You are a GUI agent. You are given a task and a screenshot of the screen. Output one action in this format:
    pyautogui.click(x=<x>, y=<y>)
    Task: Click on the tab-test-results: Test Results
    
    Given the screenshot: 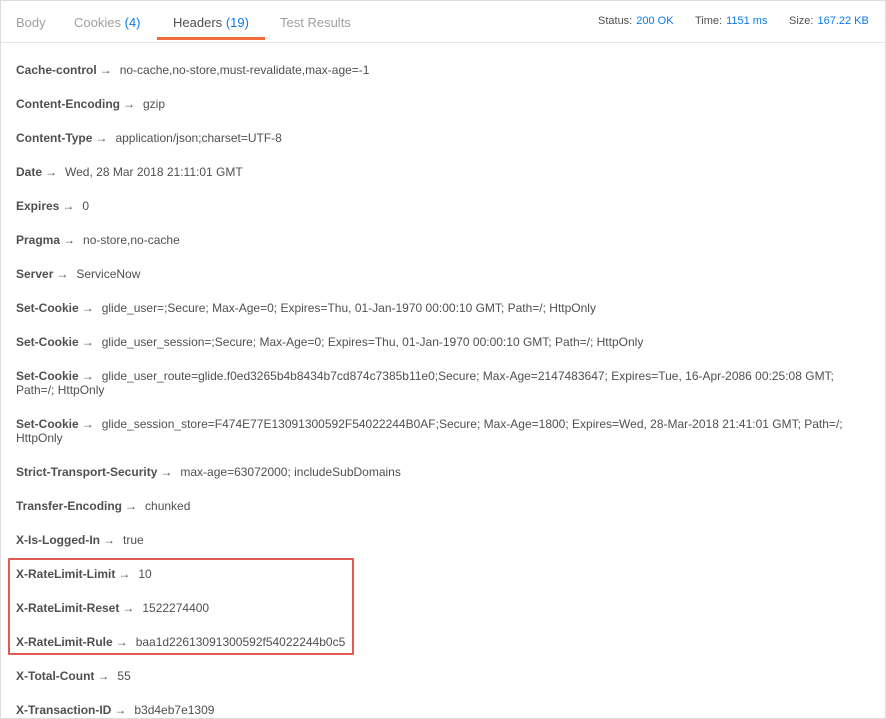 What is the action you would take?
    pyautogui.click(x=315, y=20)
    